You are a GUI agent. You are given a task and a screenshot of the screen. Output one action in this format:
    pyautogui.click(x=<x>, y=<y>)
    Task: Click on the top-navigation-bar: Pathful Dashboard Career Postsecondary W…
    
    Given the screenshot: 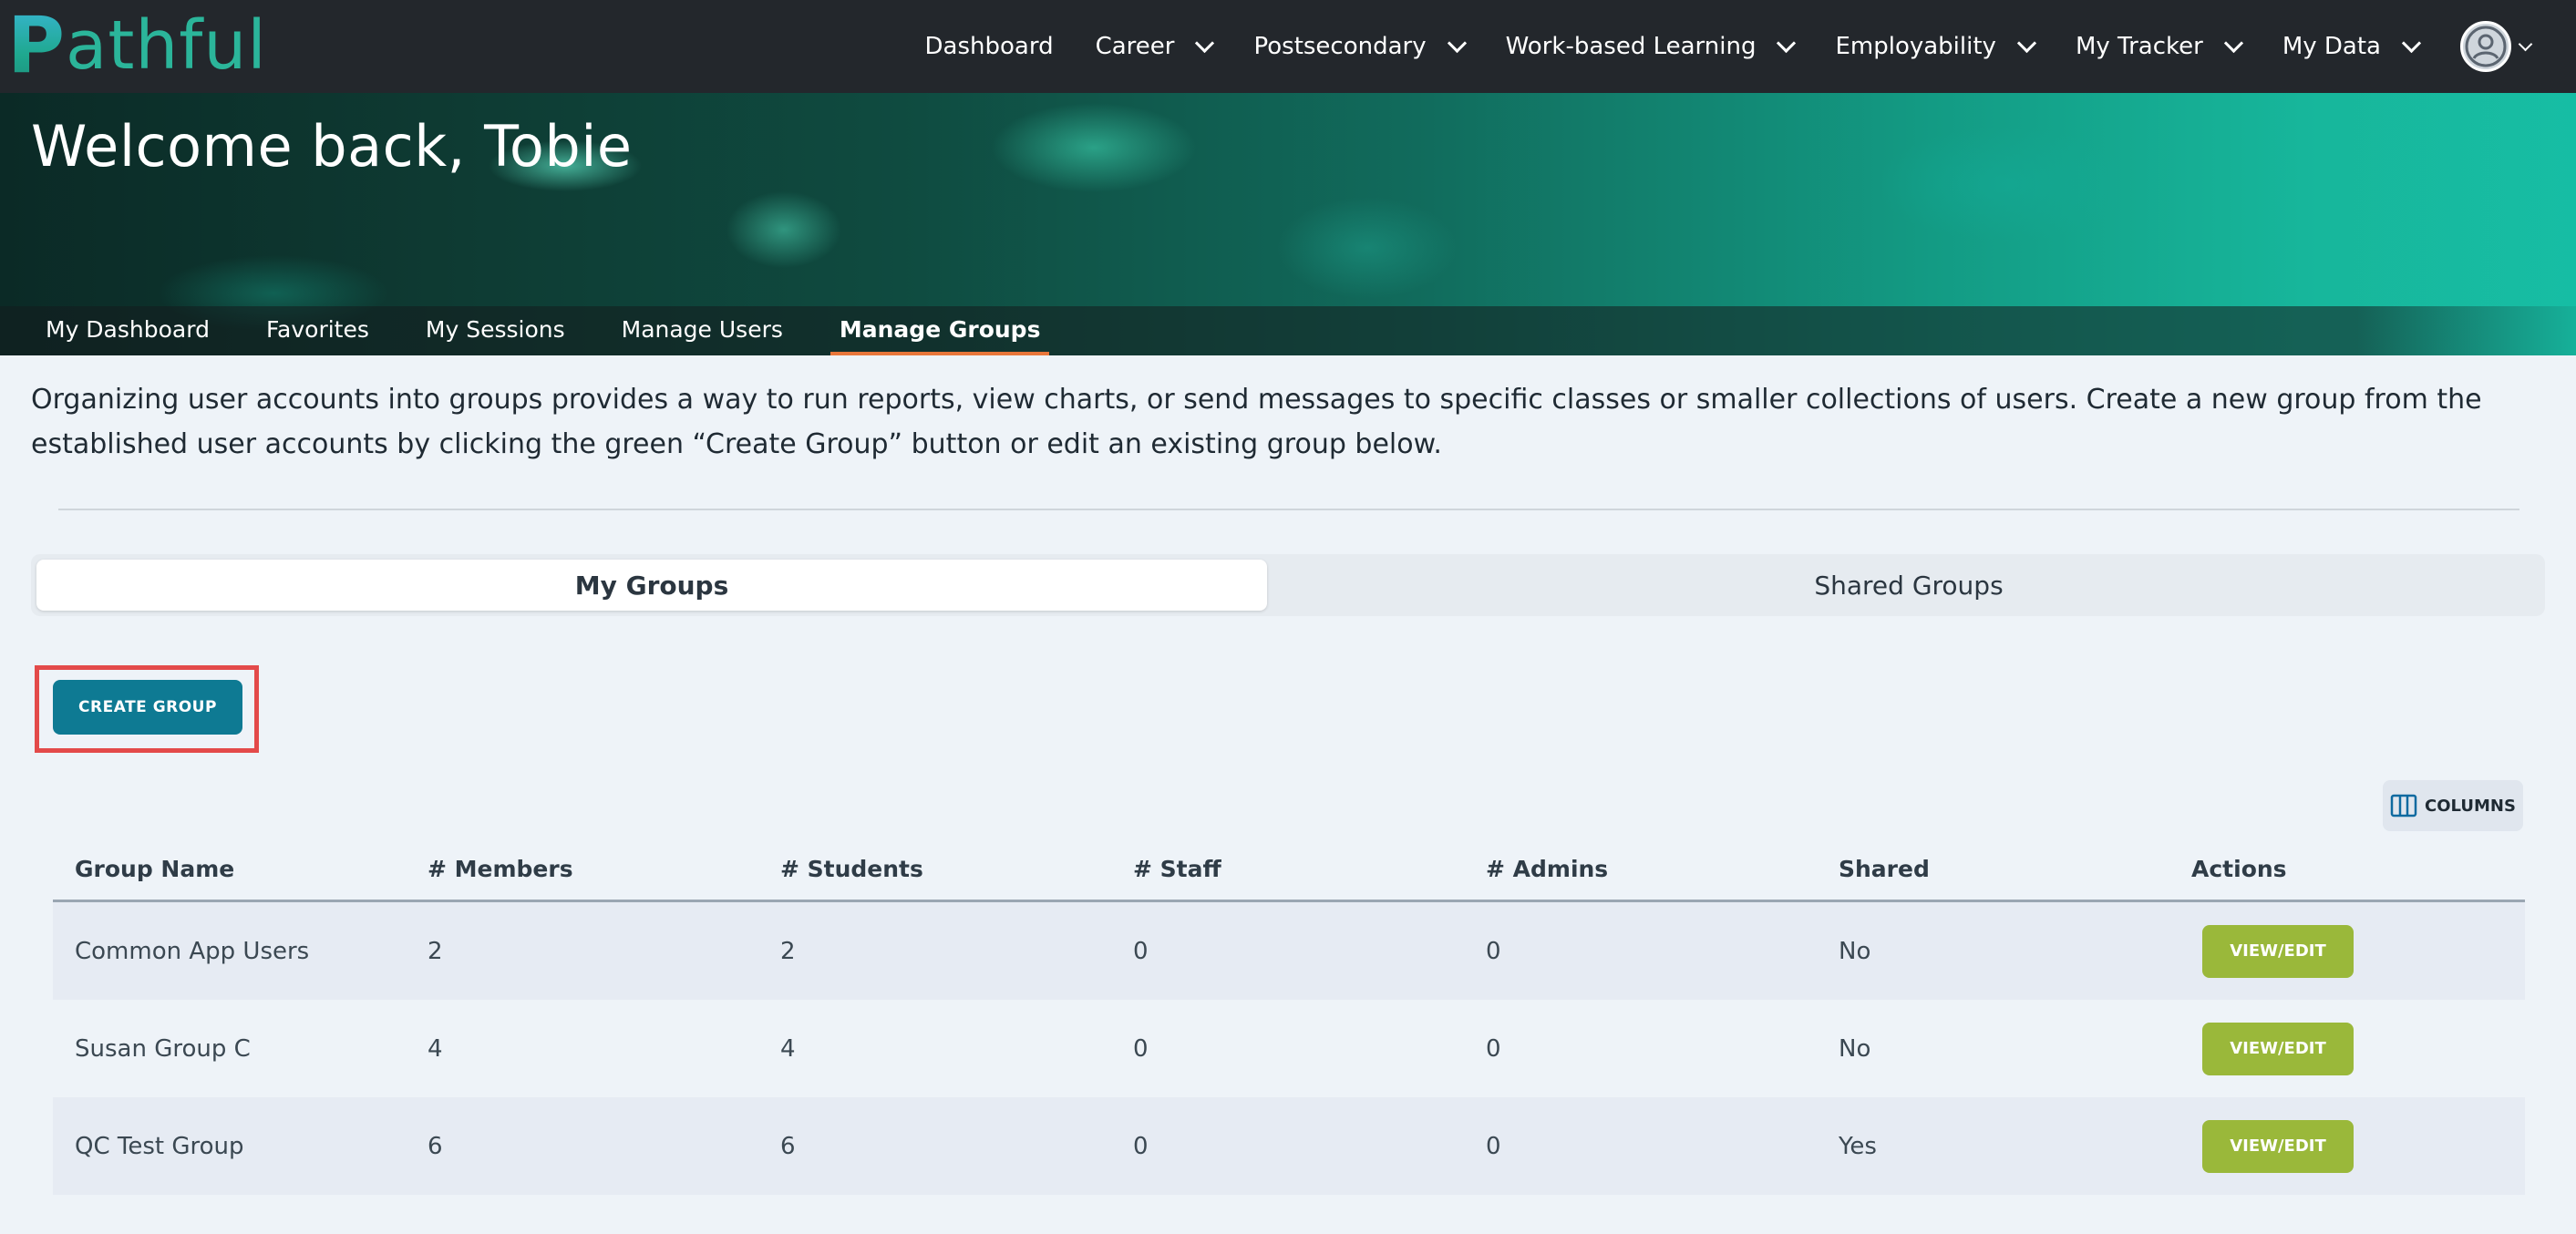 What is the action you would take?
    pyautogui.click(x=1288, y=46)
    